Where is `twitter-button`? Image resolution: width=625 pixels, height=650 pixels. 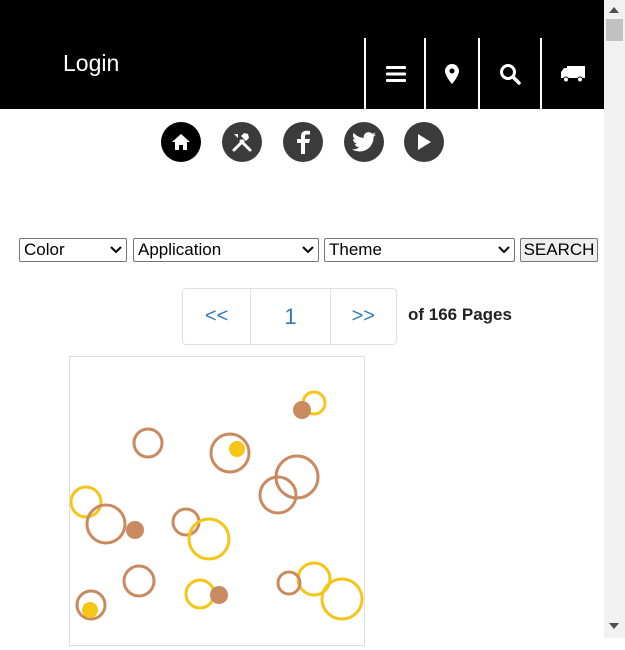
twitter-button is located at coordinates (364, 142).